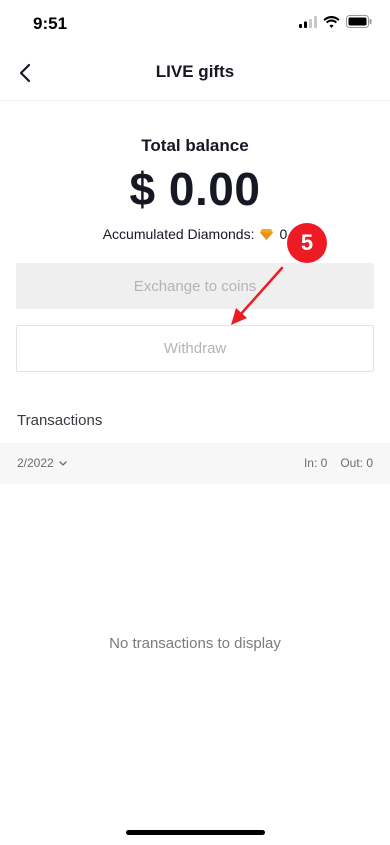 The width and height of the screenshot is (390, 845). What do you see at coordinates (283, 234) in the screenshot?
I see `diamonds-value: 0` at bounding box center [283, 234].